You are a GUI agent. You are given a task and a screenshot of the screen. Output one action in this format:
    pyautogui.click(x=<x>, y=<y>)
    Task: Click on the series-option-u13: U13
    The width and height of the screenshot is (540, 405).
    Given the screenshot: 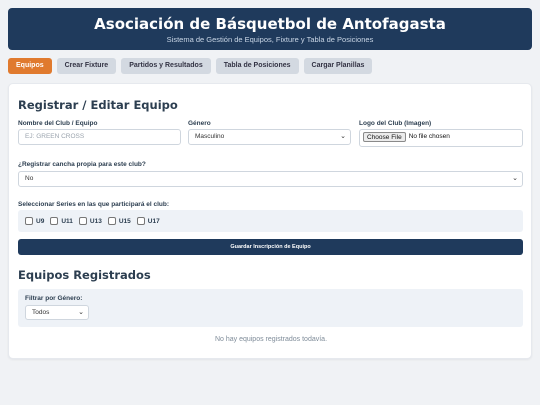 What is the action you would take?
    pyautogui.click(x=90, y=221)
    